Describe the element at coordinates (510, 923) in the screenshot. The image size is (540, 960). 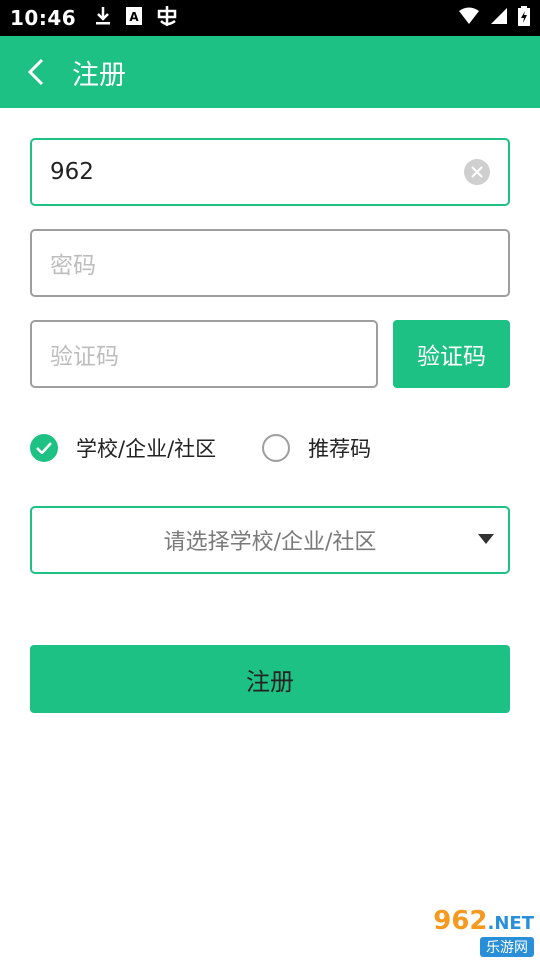
I see `watermark-suffix: .NET` at that location.